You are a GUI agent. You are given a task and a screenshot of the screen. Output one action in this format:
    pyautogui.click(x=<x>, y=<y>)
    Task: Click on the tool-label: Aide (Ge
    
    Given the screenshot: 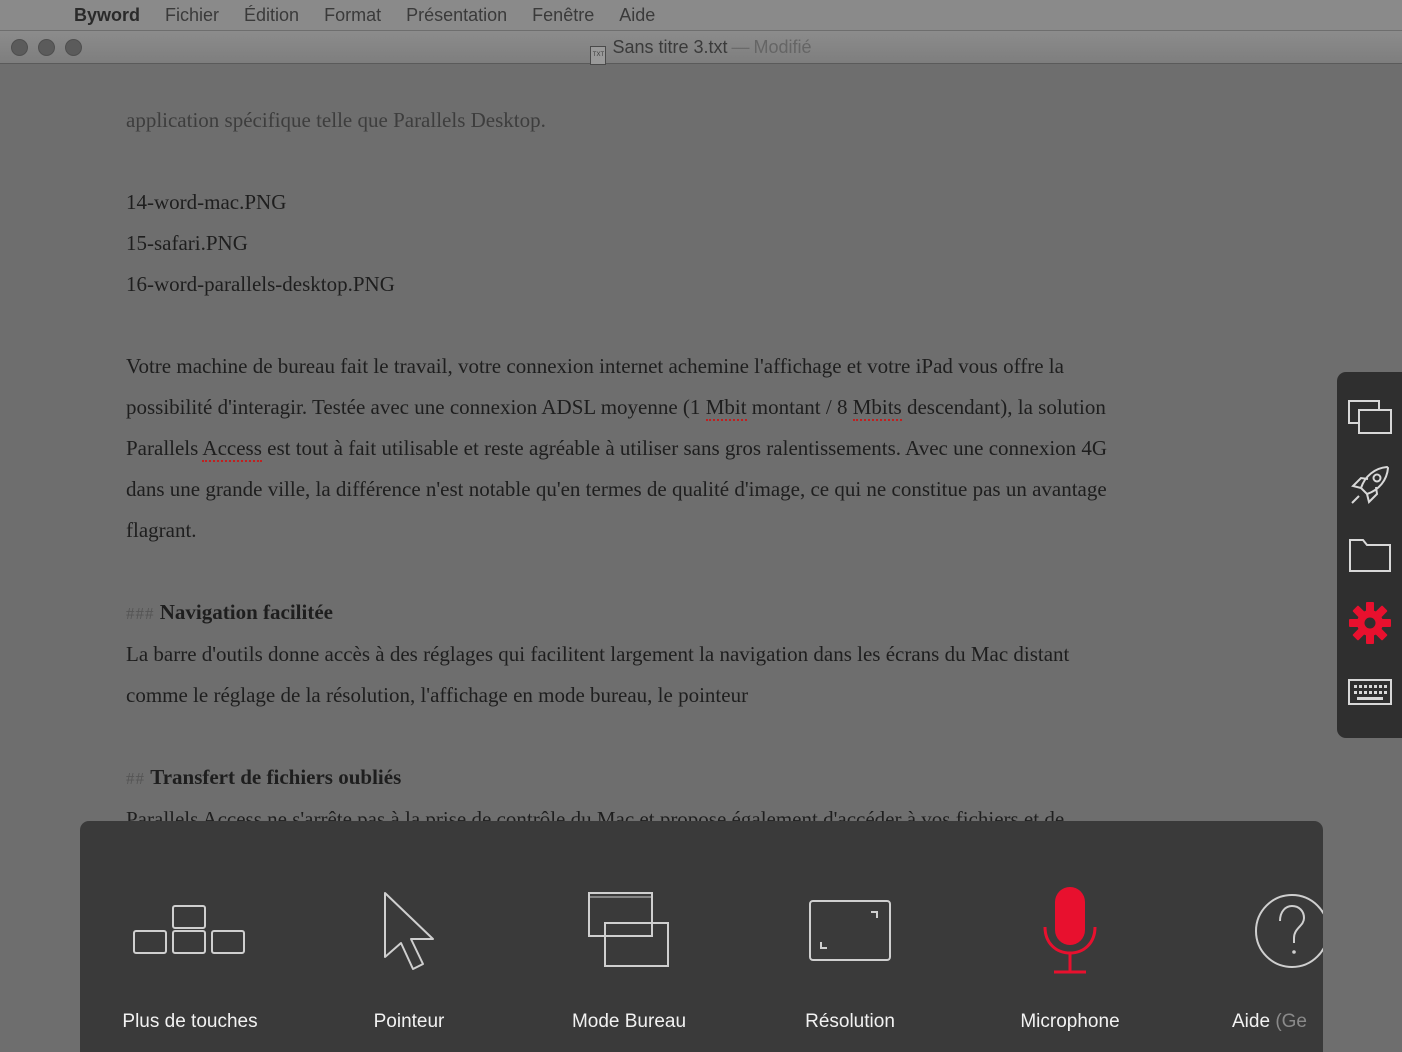 What is the action you would take?
    pyautogui.click(x=1269, y=1021)
    